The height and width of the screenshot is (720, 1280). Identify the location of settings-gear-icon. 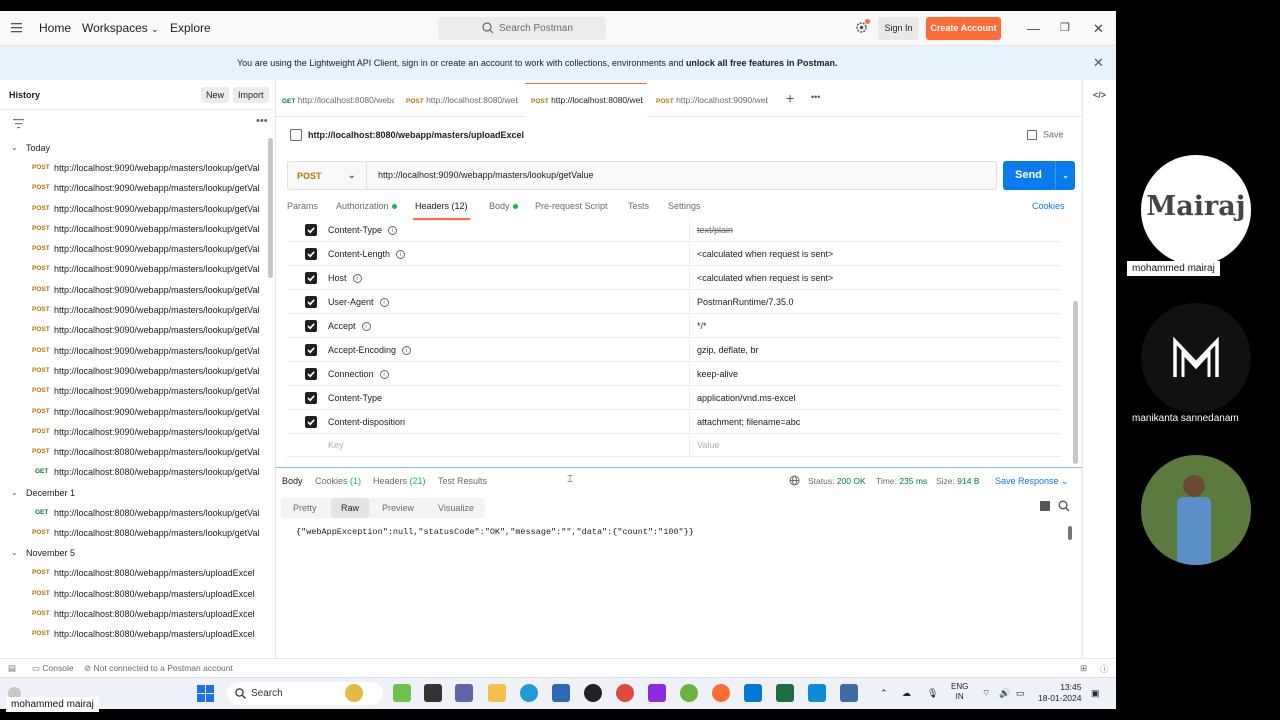
(862, 29).